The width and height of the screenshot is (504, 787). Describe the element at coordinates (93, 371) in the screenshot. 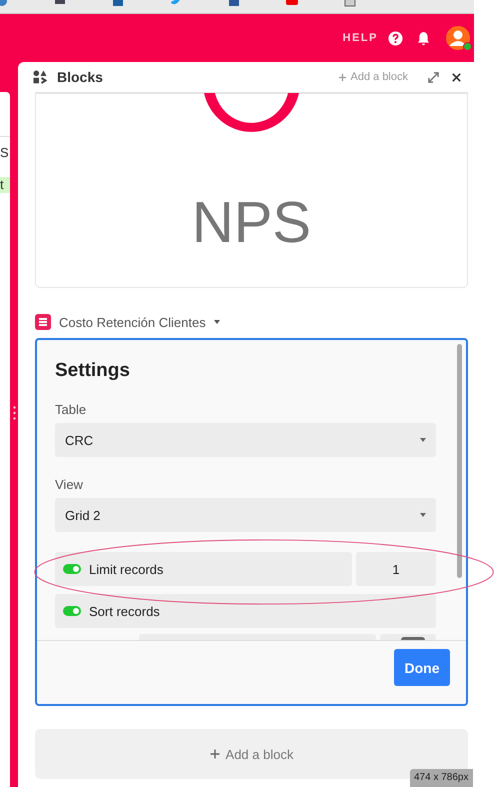

I see `settings-title: Settings` at that location.